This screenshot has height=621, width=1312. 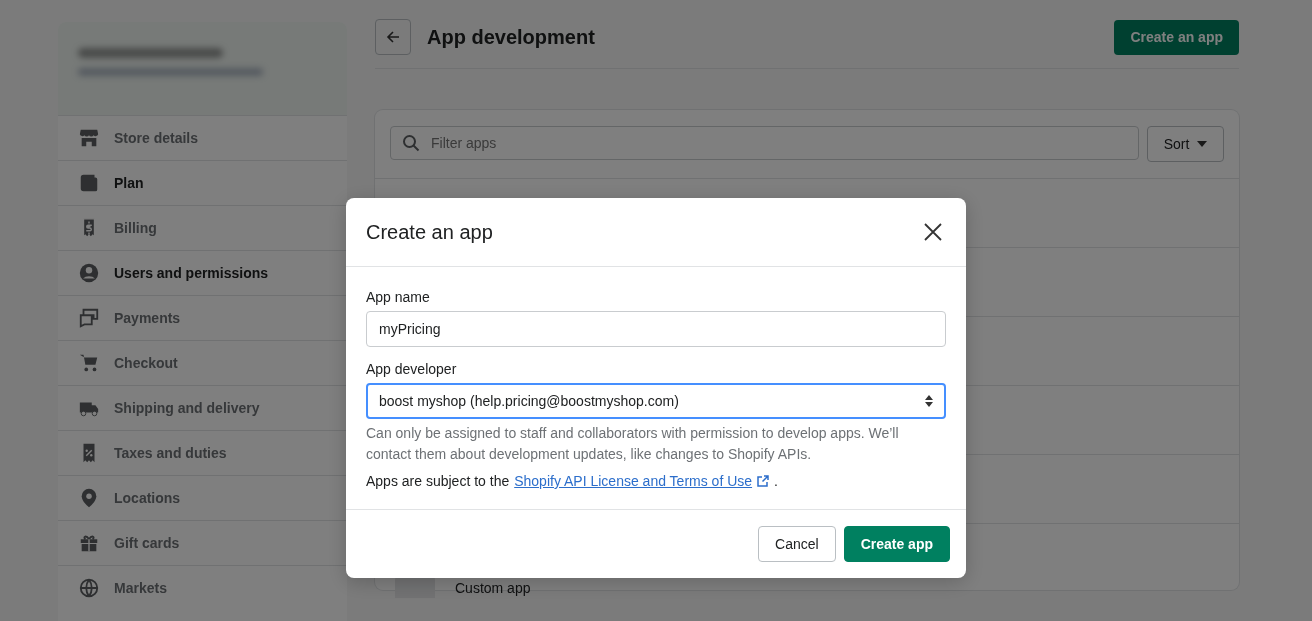 I want to click on dialog-title: Create an app, so click(x=429, y=232).